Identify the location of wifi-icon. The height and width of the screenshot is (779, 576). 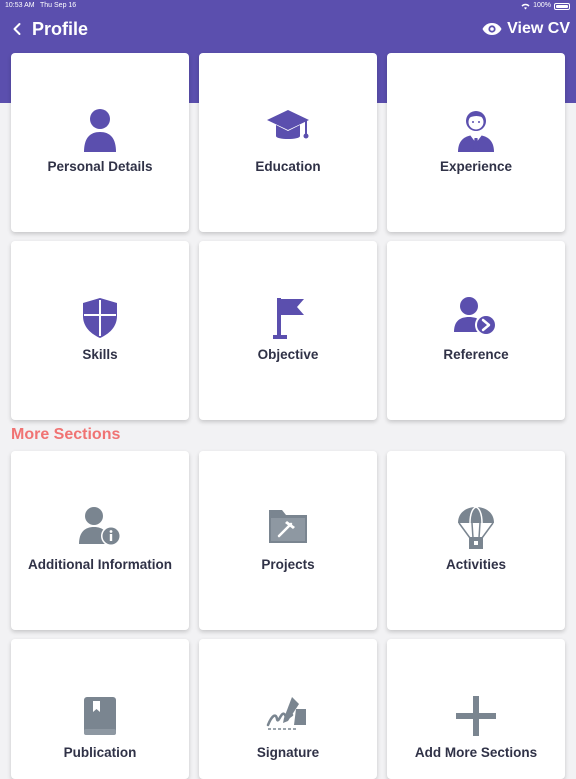
(525, 6).